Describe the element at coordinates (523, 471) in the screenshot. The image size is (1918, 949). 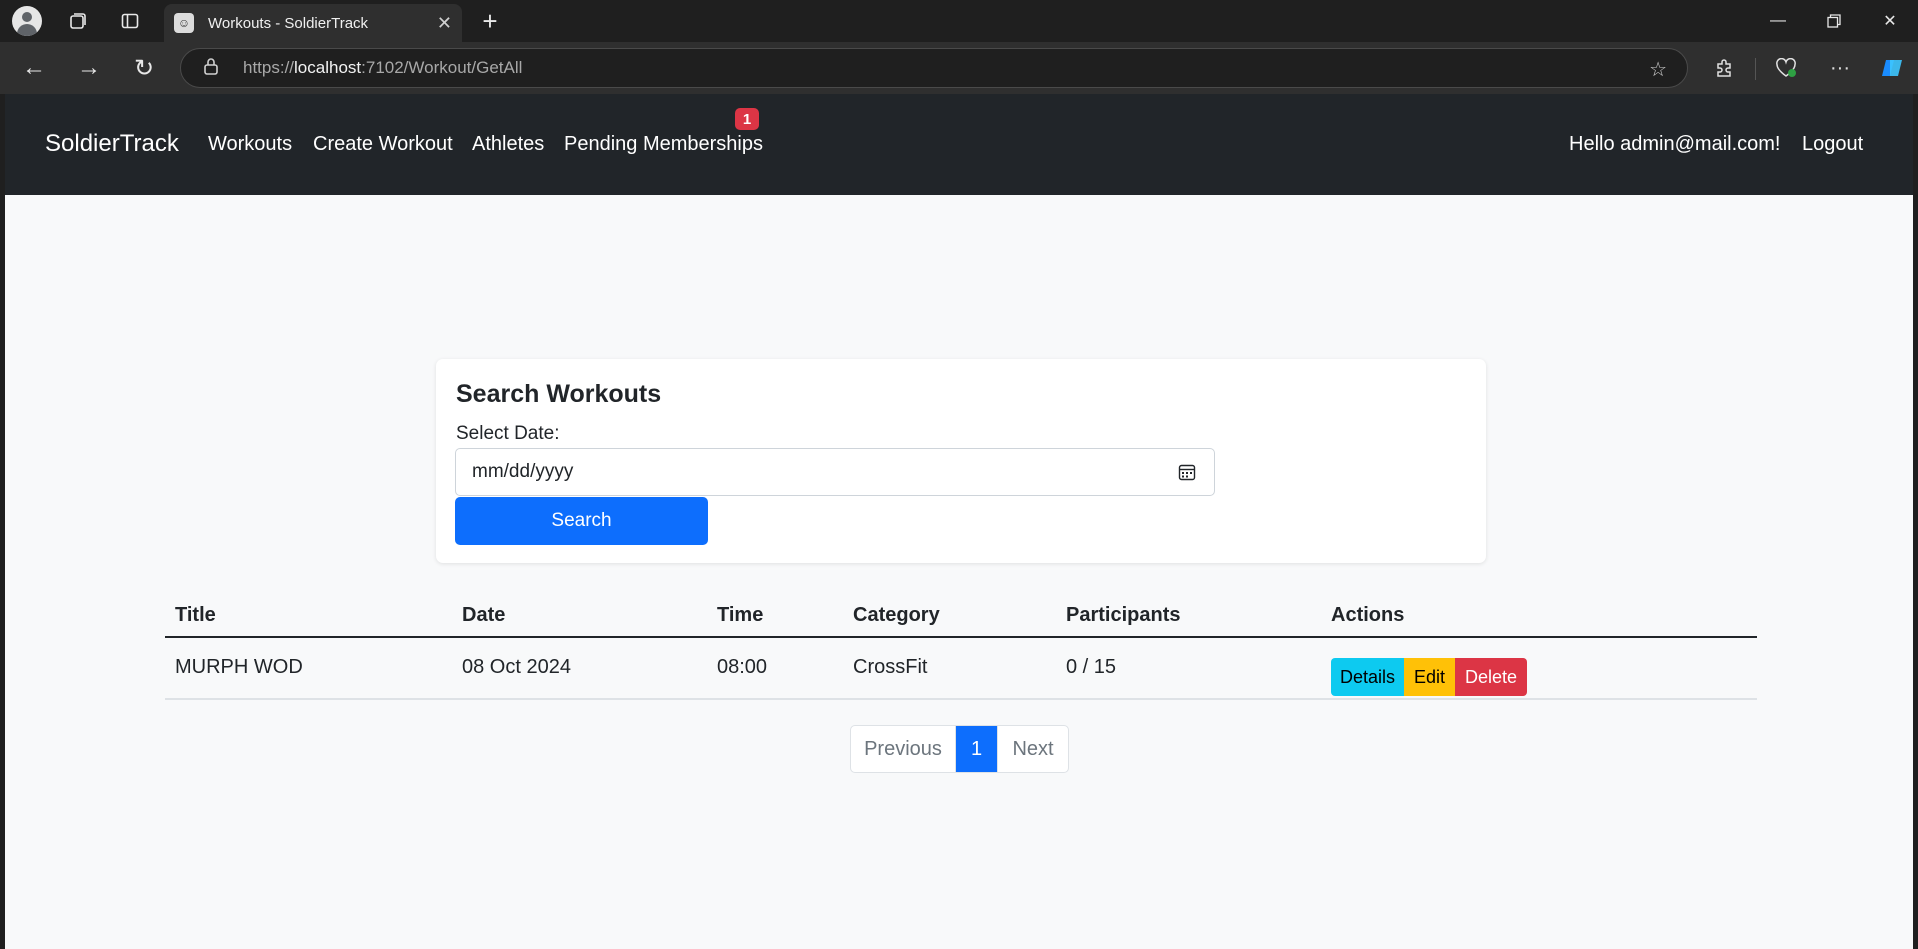
I see `date-placeholder: mm/dd/yyyy` at that location.